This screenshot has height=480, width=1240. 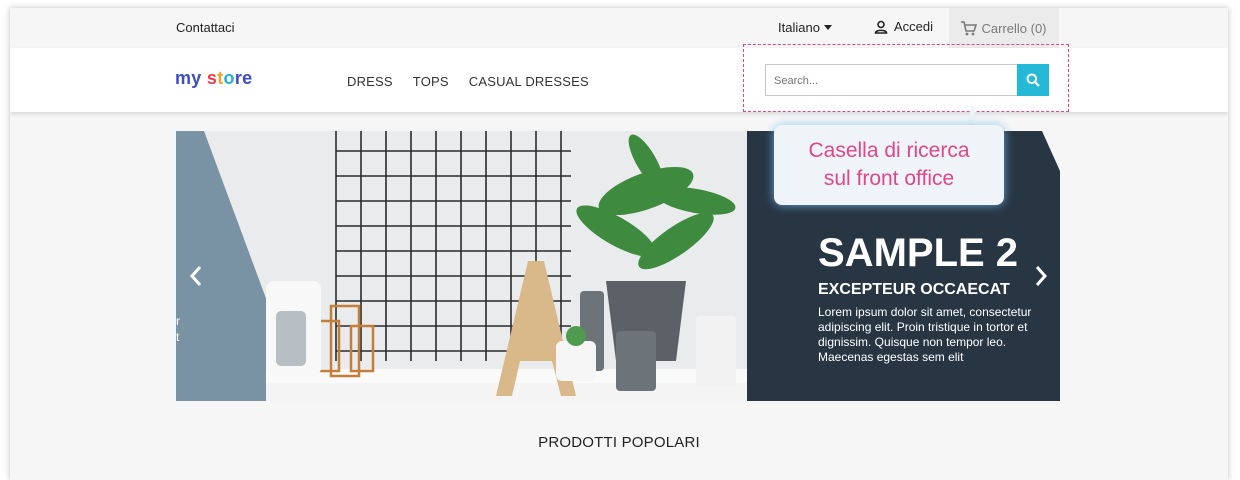 What do you see at coordinates (914, 289) in the screenshot?
I see `slide-subtitle: EXCEPTEUR OCCAECAT` at bounding box center [914, 289].